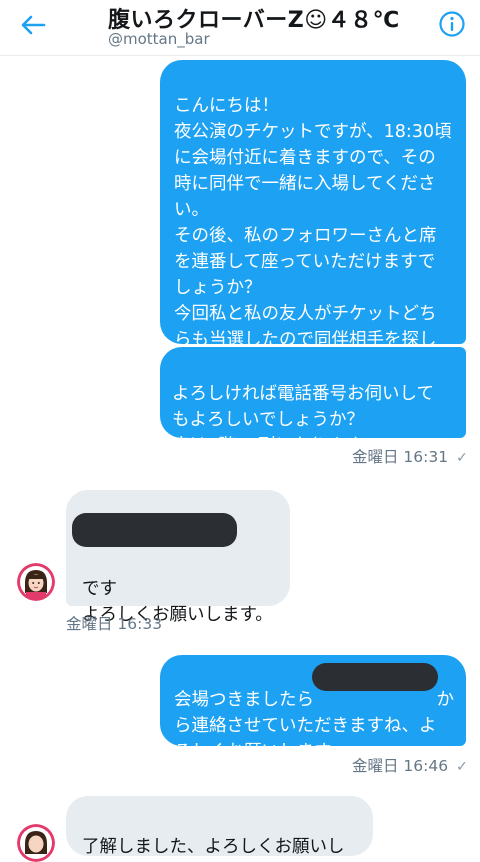  Describe the element at coordinates (159, 39) in the screenshot. I see `conversation-handle: @mottan_bar` at that location.